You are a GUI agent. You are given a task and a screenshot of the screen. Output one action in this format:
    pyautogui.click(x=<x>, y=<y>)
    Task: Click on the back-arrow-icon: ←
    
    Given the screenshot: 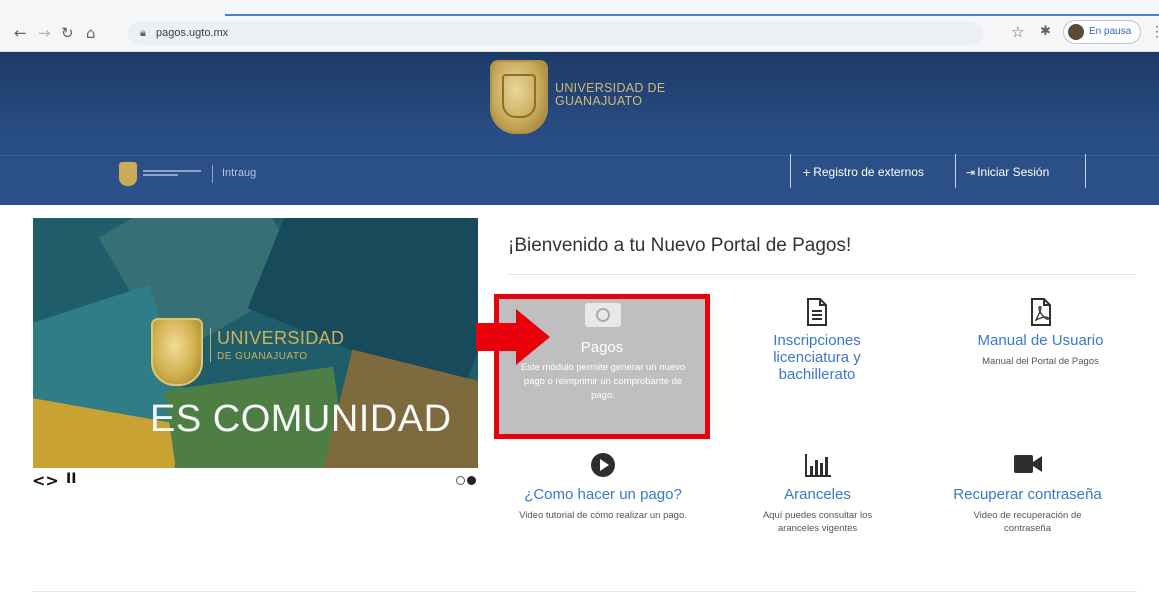 What is the action you would take?
    pyautogui.click(x=20, y=33)
    